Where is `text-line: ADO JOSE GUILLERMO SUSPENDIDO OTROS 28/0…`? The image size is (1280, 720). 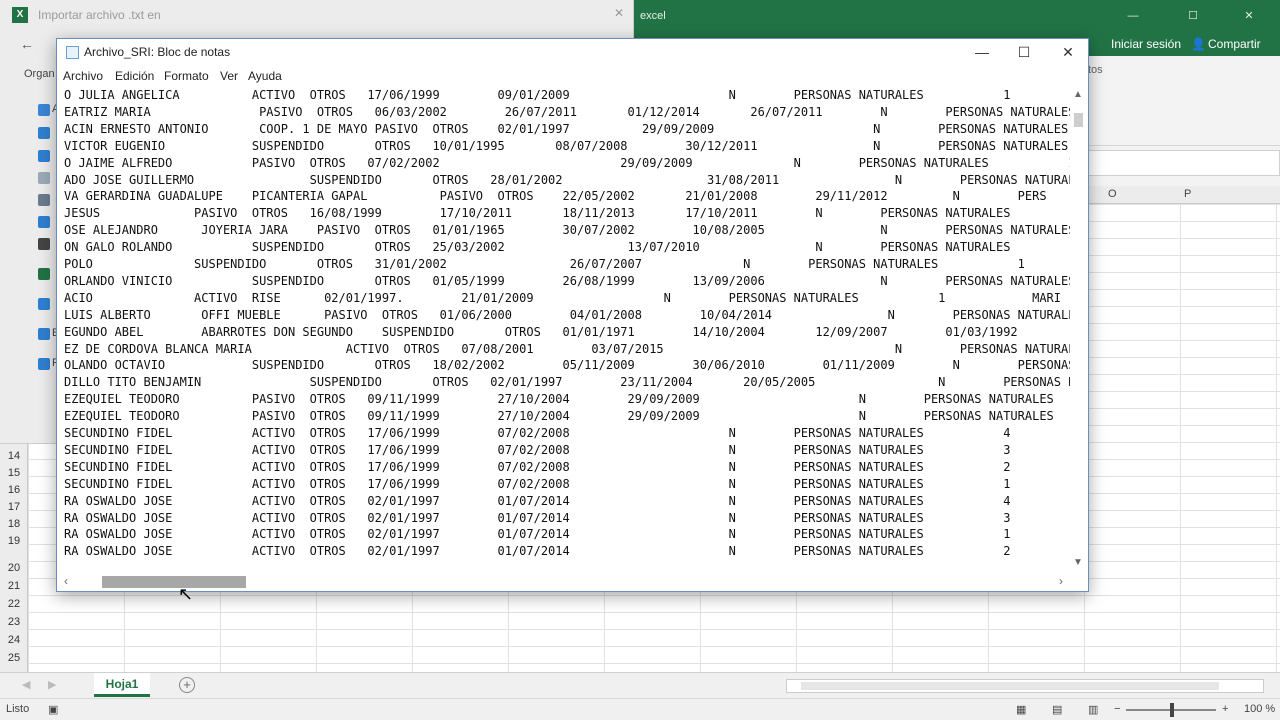 text-line: ADO JOSE GUILLERMO SUSPENDIDO OTROS 28/0… is located at coordinates (567, 179).